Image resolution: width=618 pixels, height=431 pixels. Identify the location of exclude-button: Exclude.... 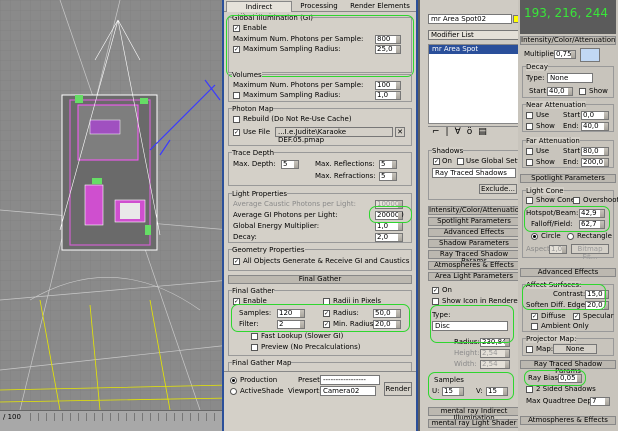
(498, 189).